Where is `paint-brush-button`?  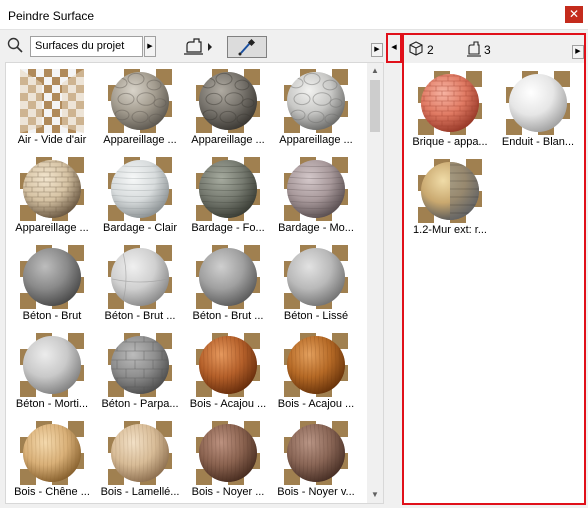
paint-brush-button is located at coordinates (199, 47).